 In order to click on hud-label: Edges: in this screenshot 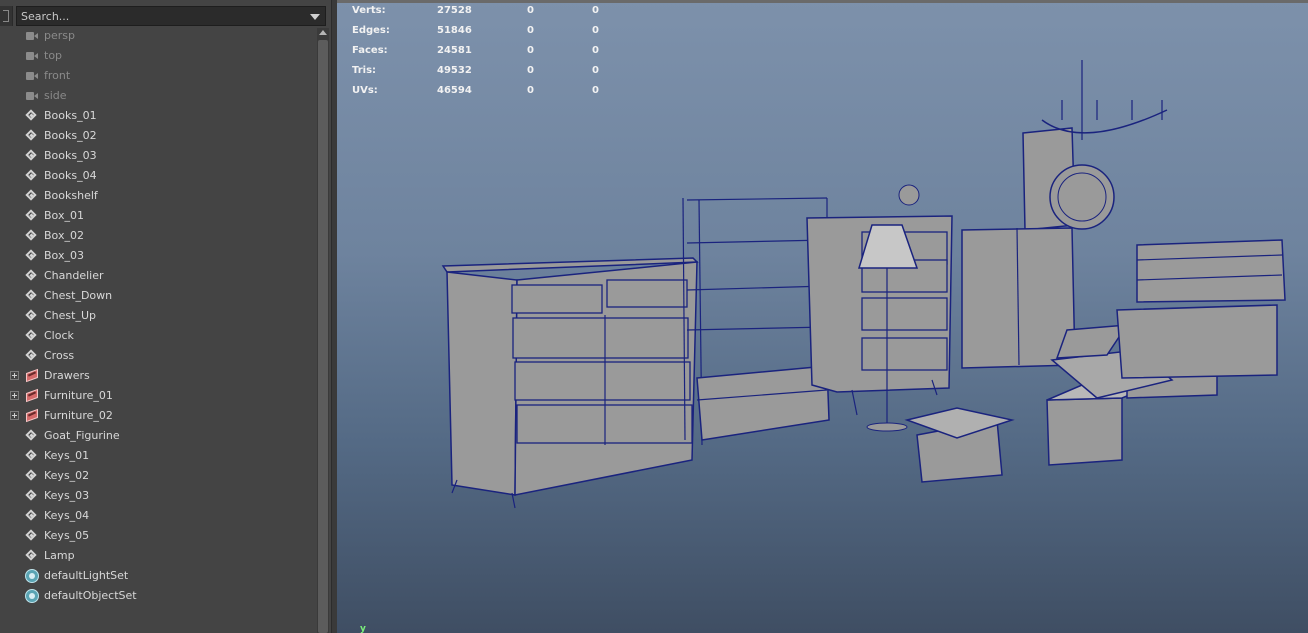, I will do `click(371, 30)`.